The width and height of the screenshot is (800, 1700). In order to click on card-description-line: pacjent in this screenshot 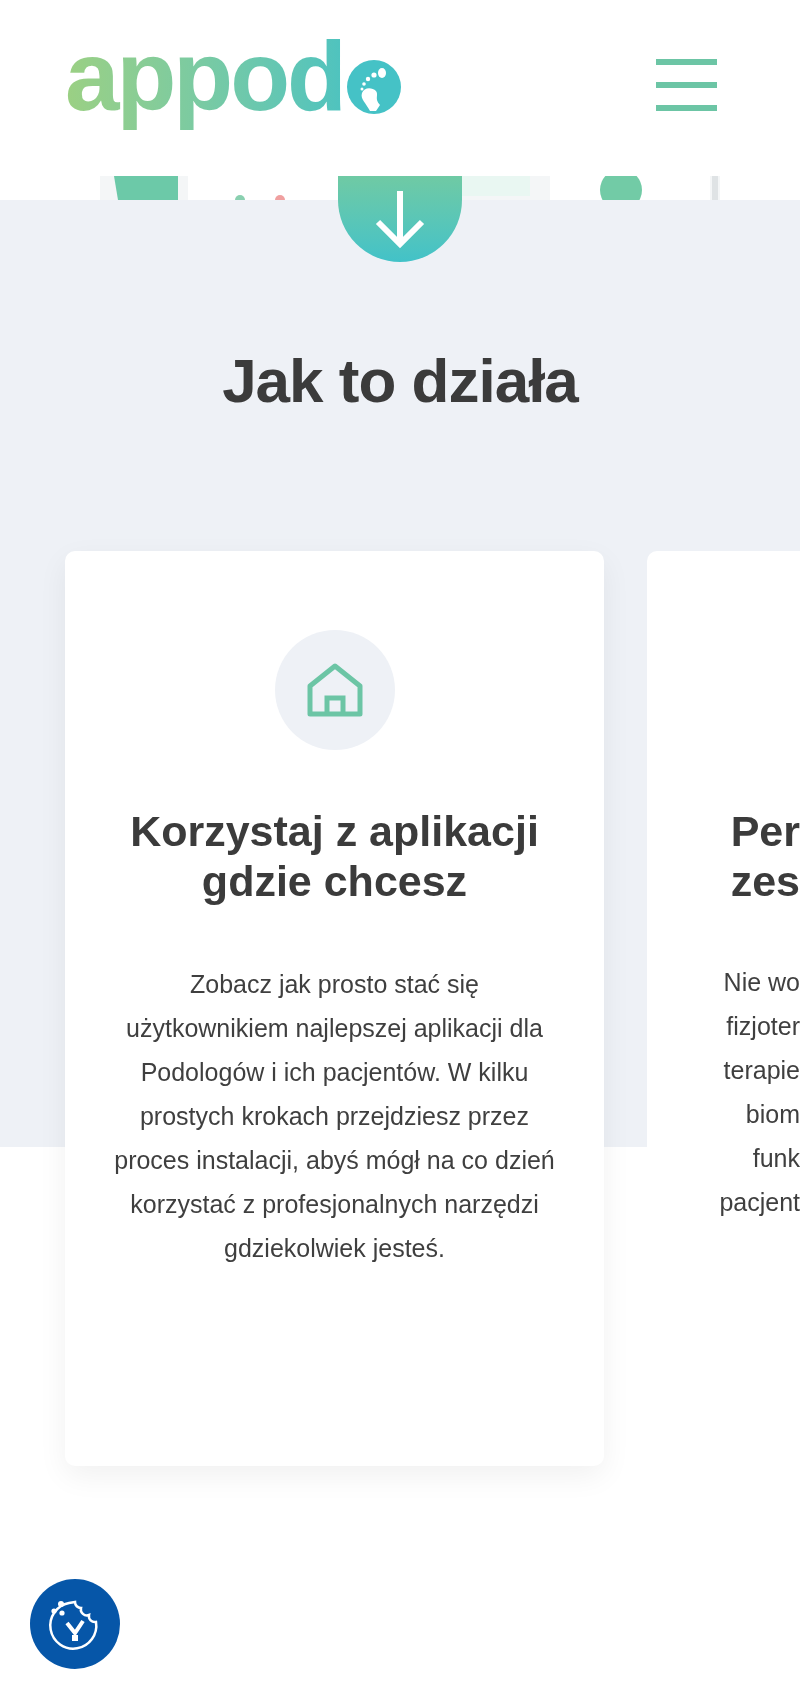, I will do `click(759, 1202)`.